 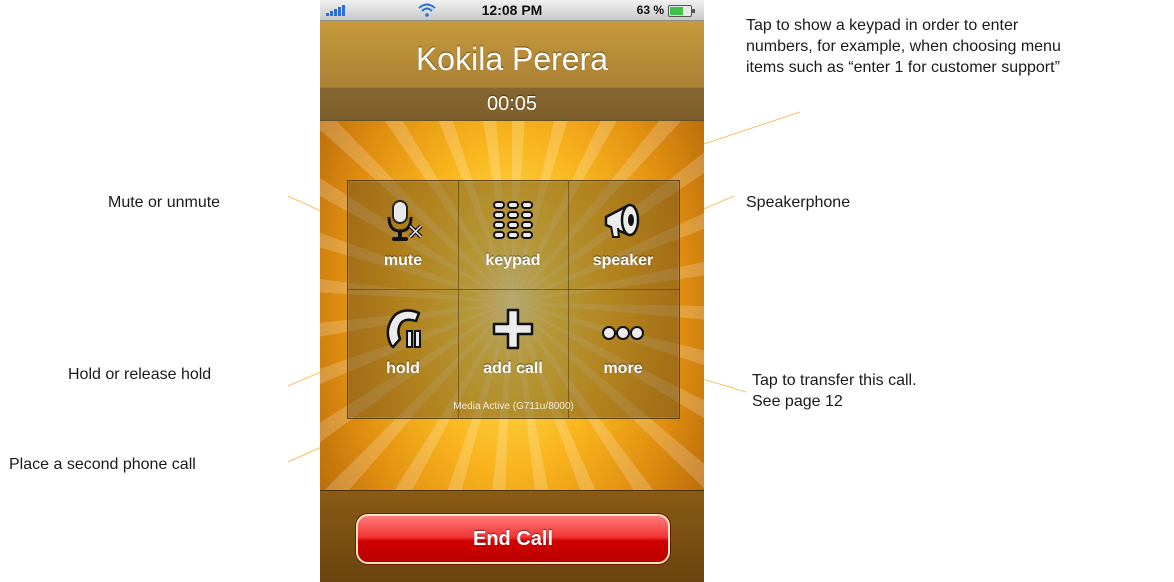 I want to click on speaker-label: speaker, so click(x=623, y=260).